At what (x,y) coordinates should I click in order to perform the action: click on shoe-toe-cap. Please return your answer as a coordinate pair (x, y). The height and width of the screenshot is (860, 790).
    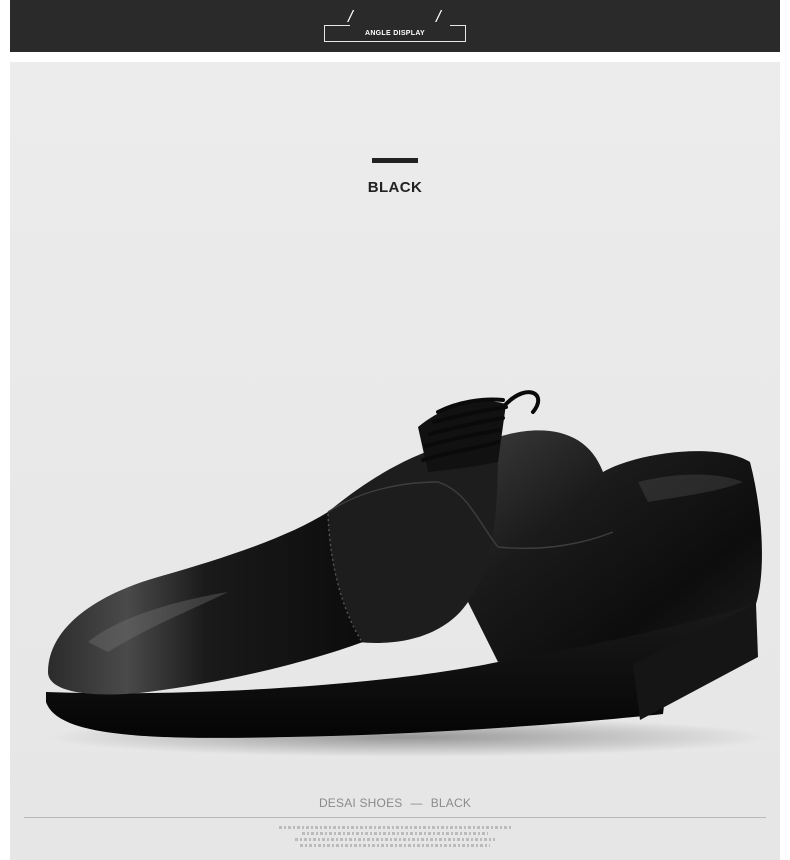
    Looking at the image, I should click on (205, 603).